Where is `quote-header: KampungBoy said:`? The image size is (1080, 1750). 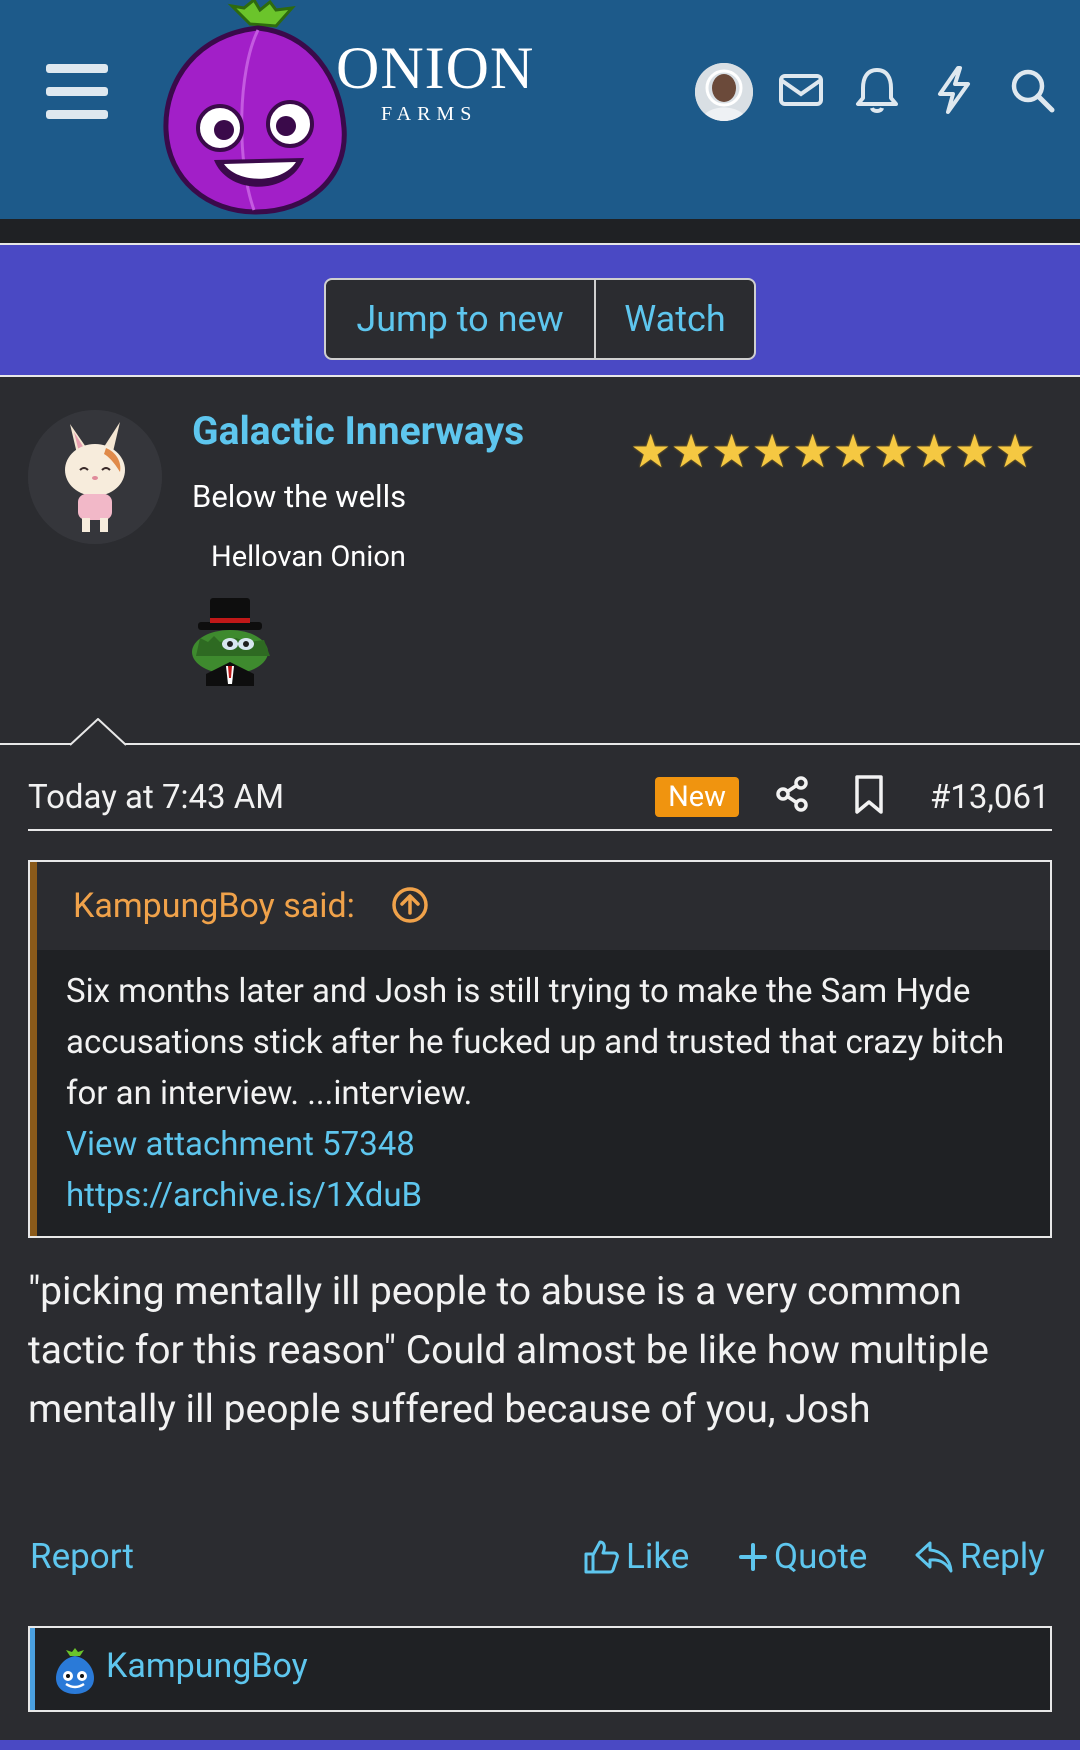
quote-header: KampungBoy said: is located at coordinates (543, 906).